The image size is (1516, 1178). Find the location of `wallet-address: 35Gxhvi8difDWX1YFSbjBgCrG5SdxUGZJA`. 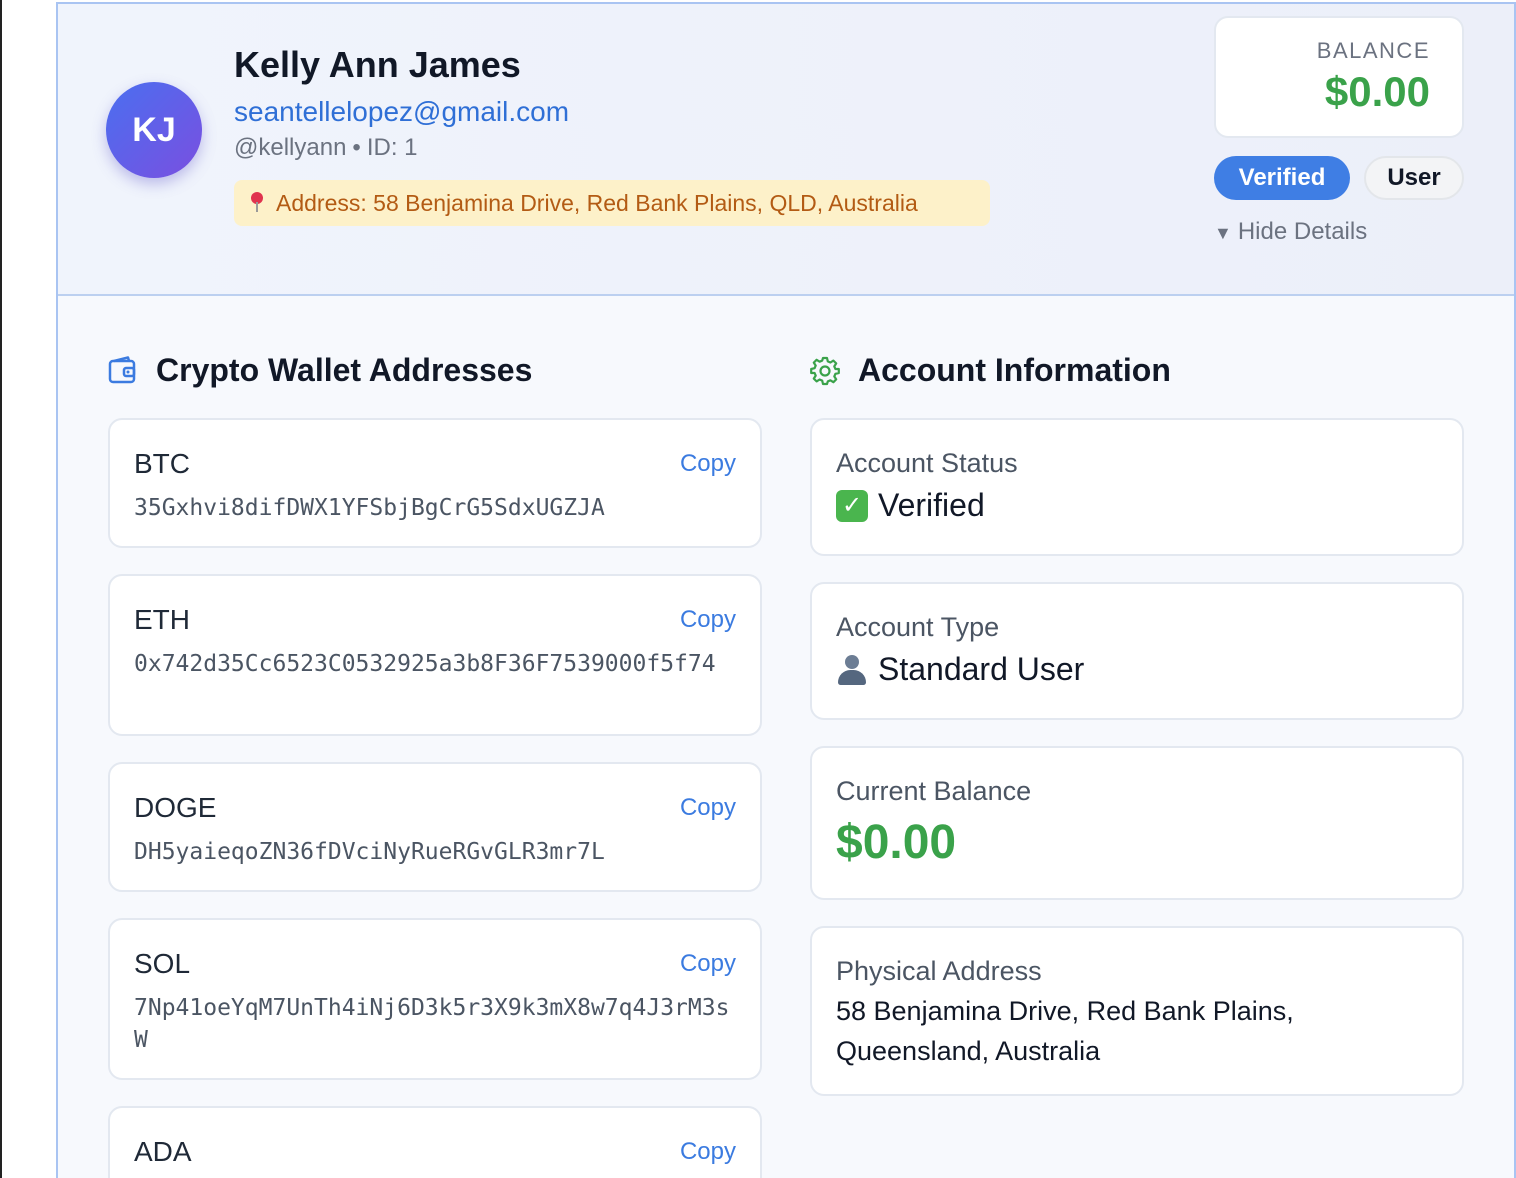

wallet-address: 35Gxhvi8difDWX1YFSbjBgCrG5SdxUGZJA is located at coordinates (369, 508).